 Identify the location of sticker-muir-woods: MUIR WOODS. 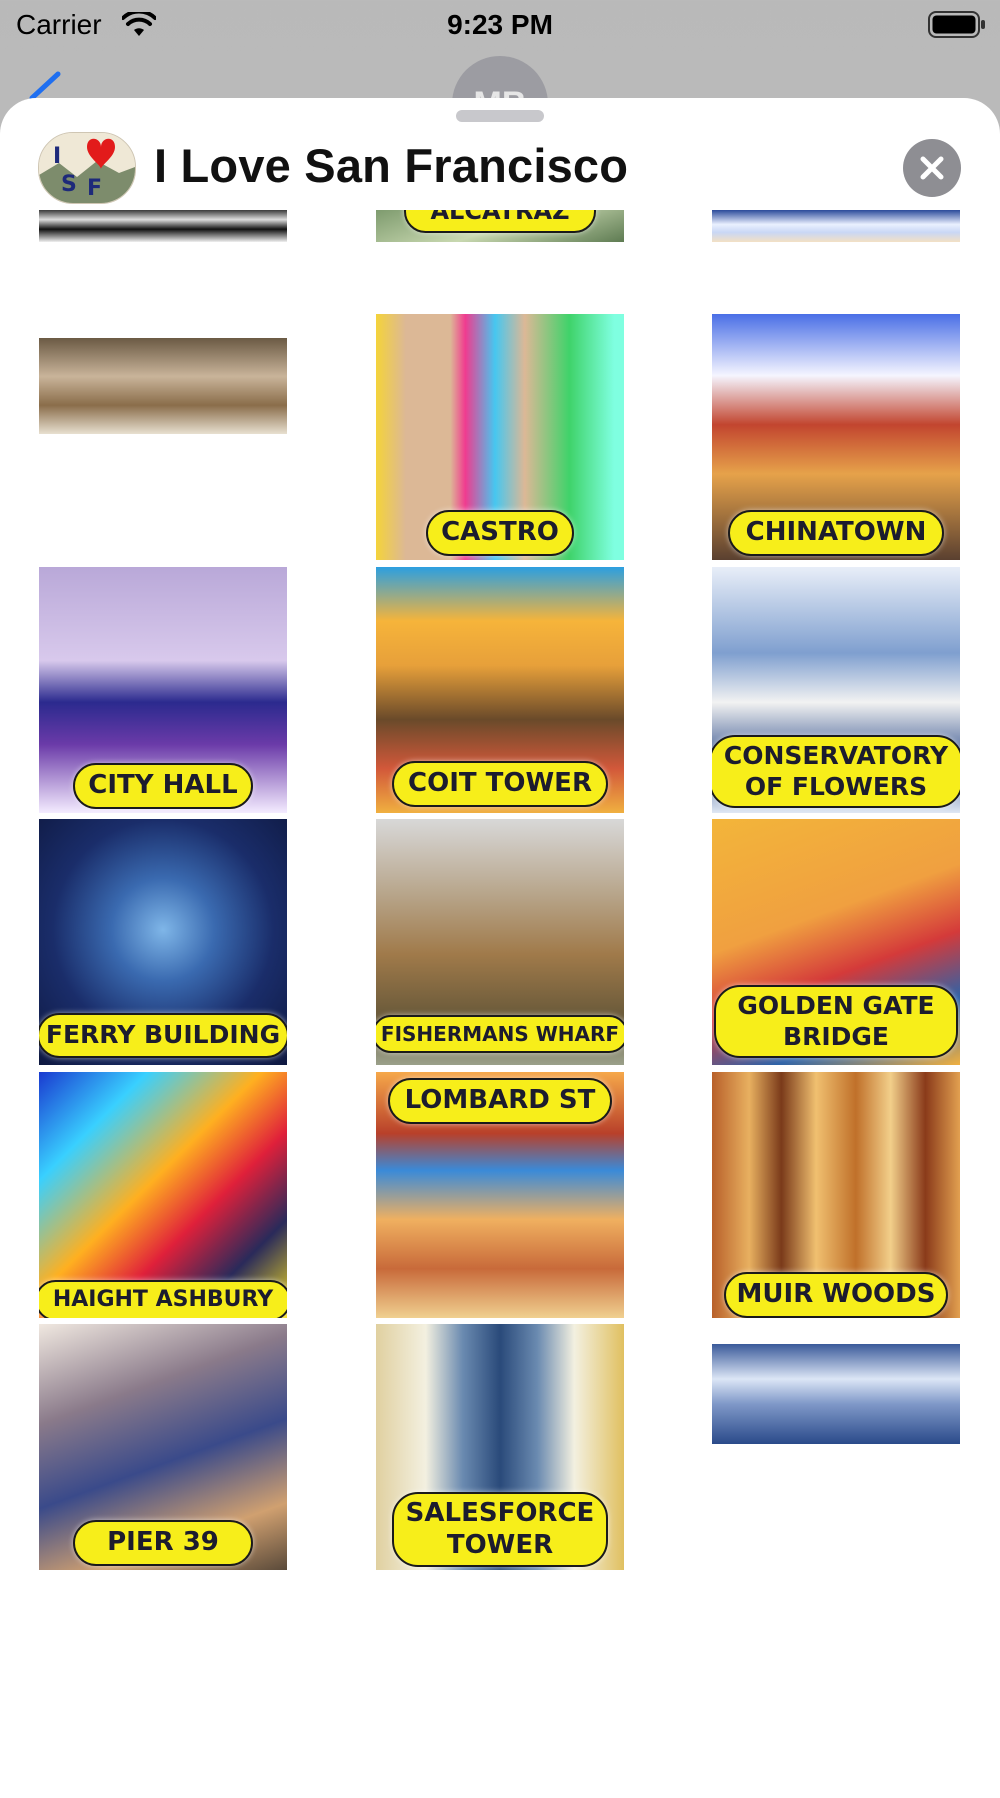
(836, 1195).